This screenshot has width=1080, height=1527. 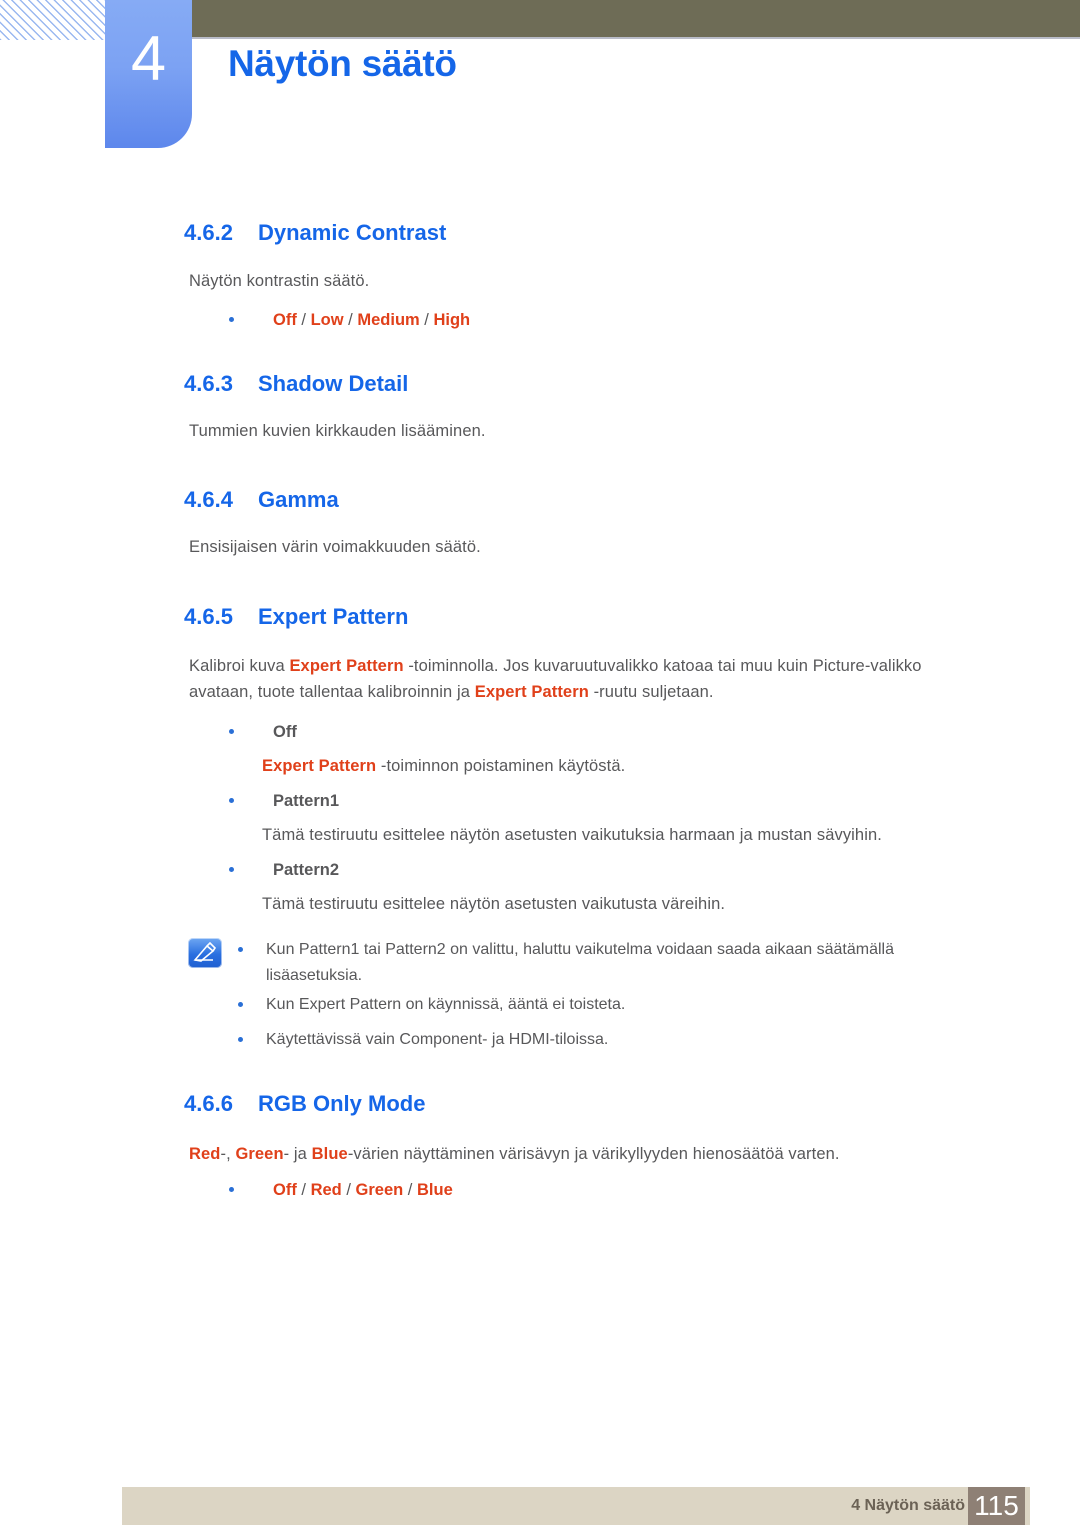 I want to click on option-high: High, so click(x=452, y=320).